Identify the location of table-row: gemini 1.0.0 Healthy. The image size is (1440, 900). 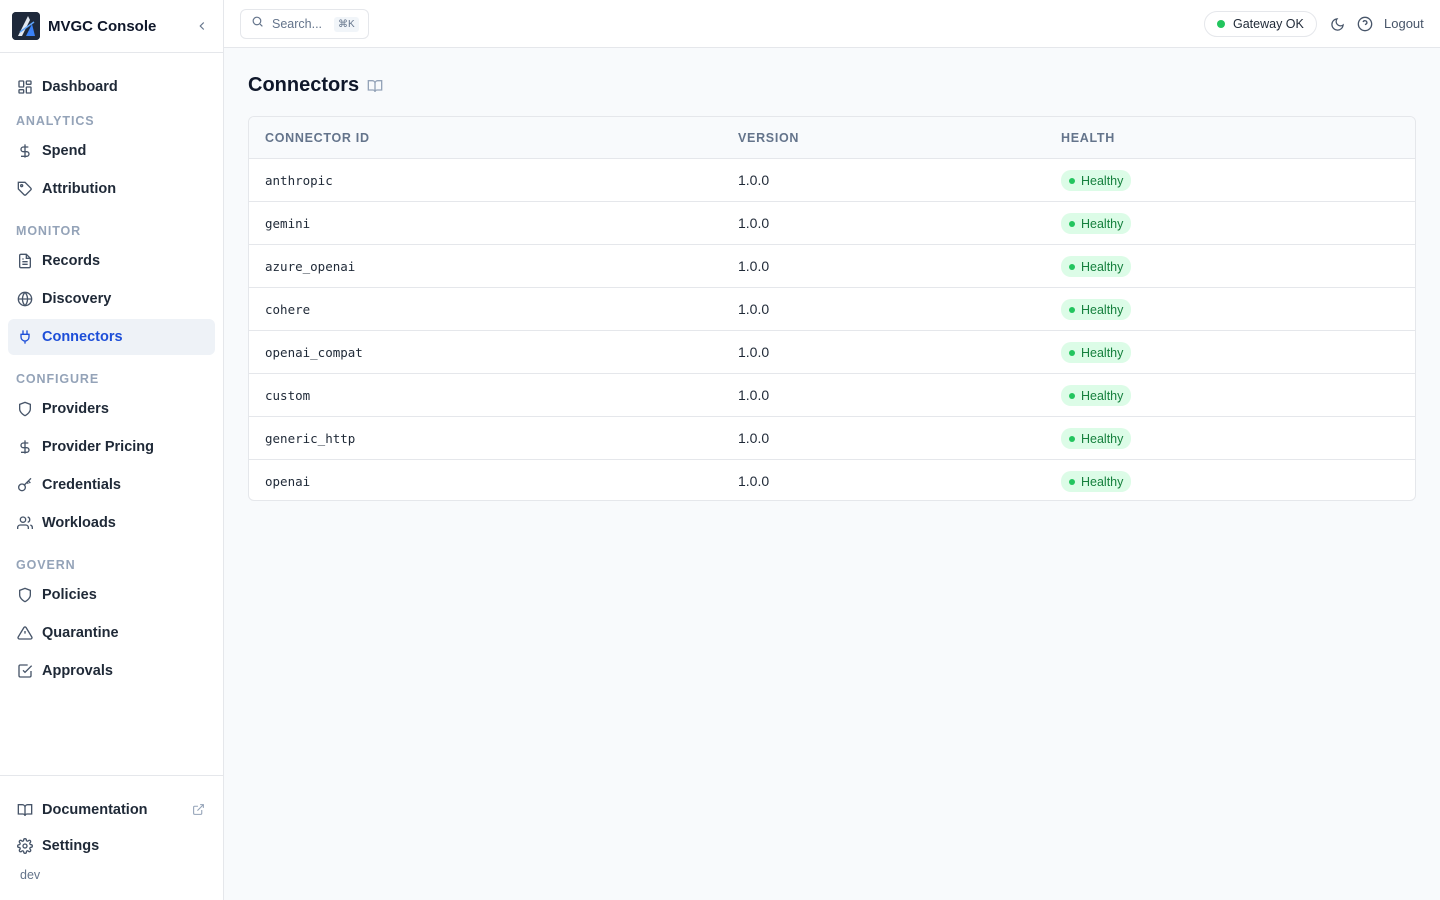
(832, 222).